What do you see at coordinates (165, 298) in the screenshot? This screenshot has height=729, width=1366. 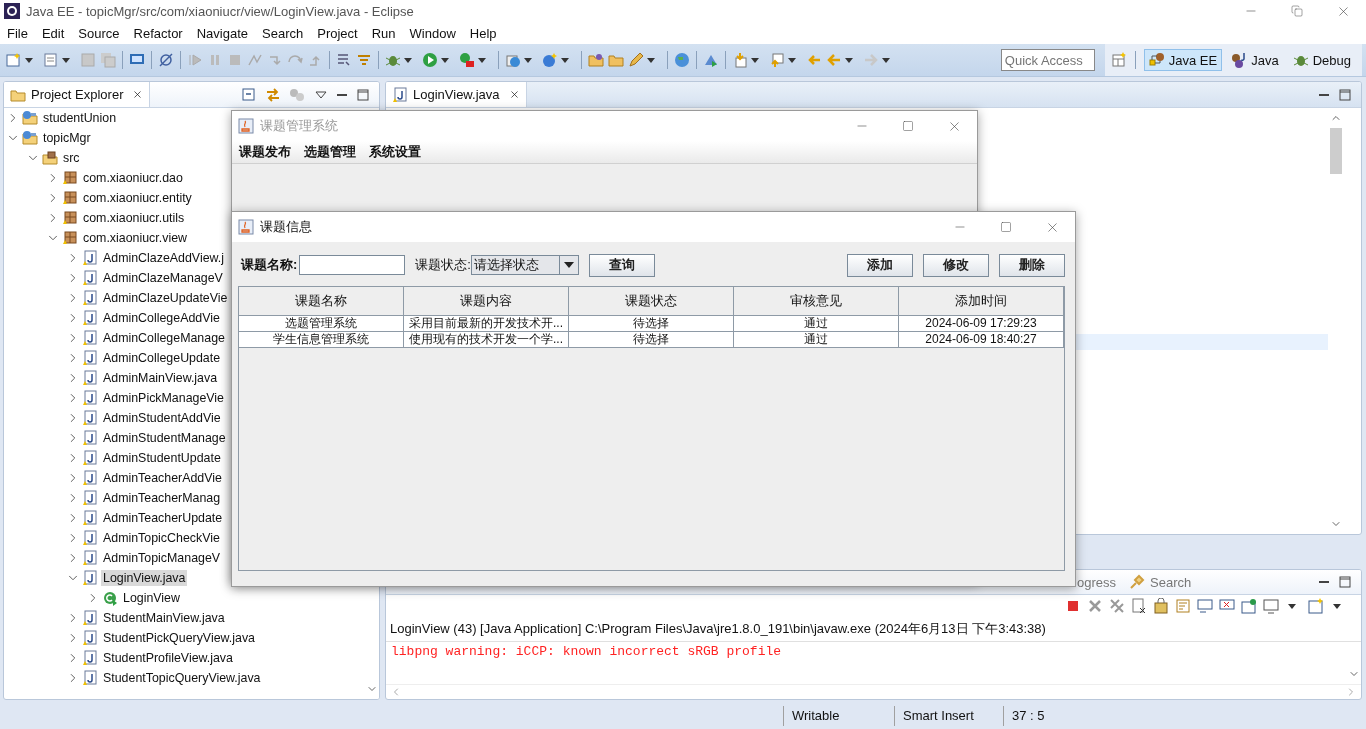 I see `tree-item: AdminClazeUpdateVie` at bounding box center [165, 298].